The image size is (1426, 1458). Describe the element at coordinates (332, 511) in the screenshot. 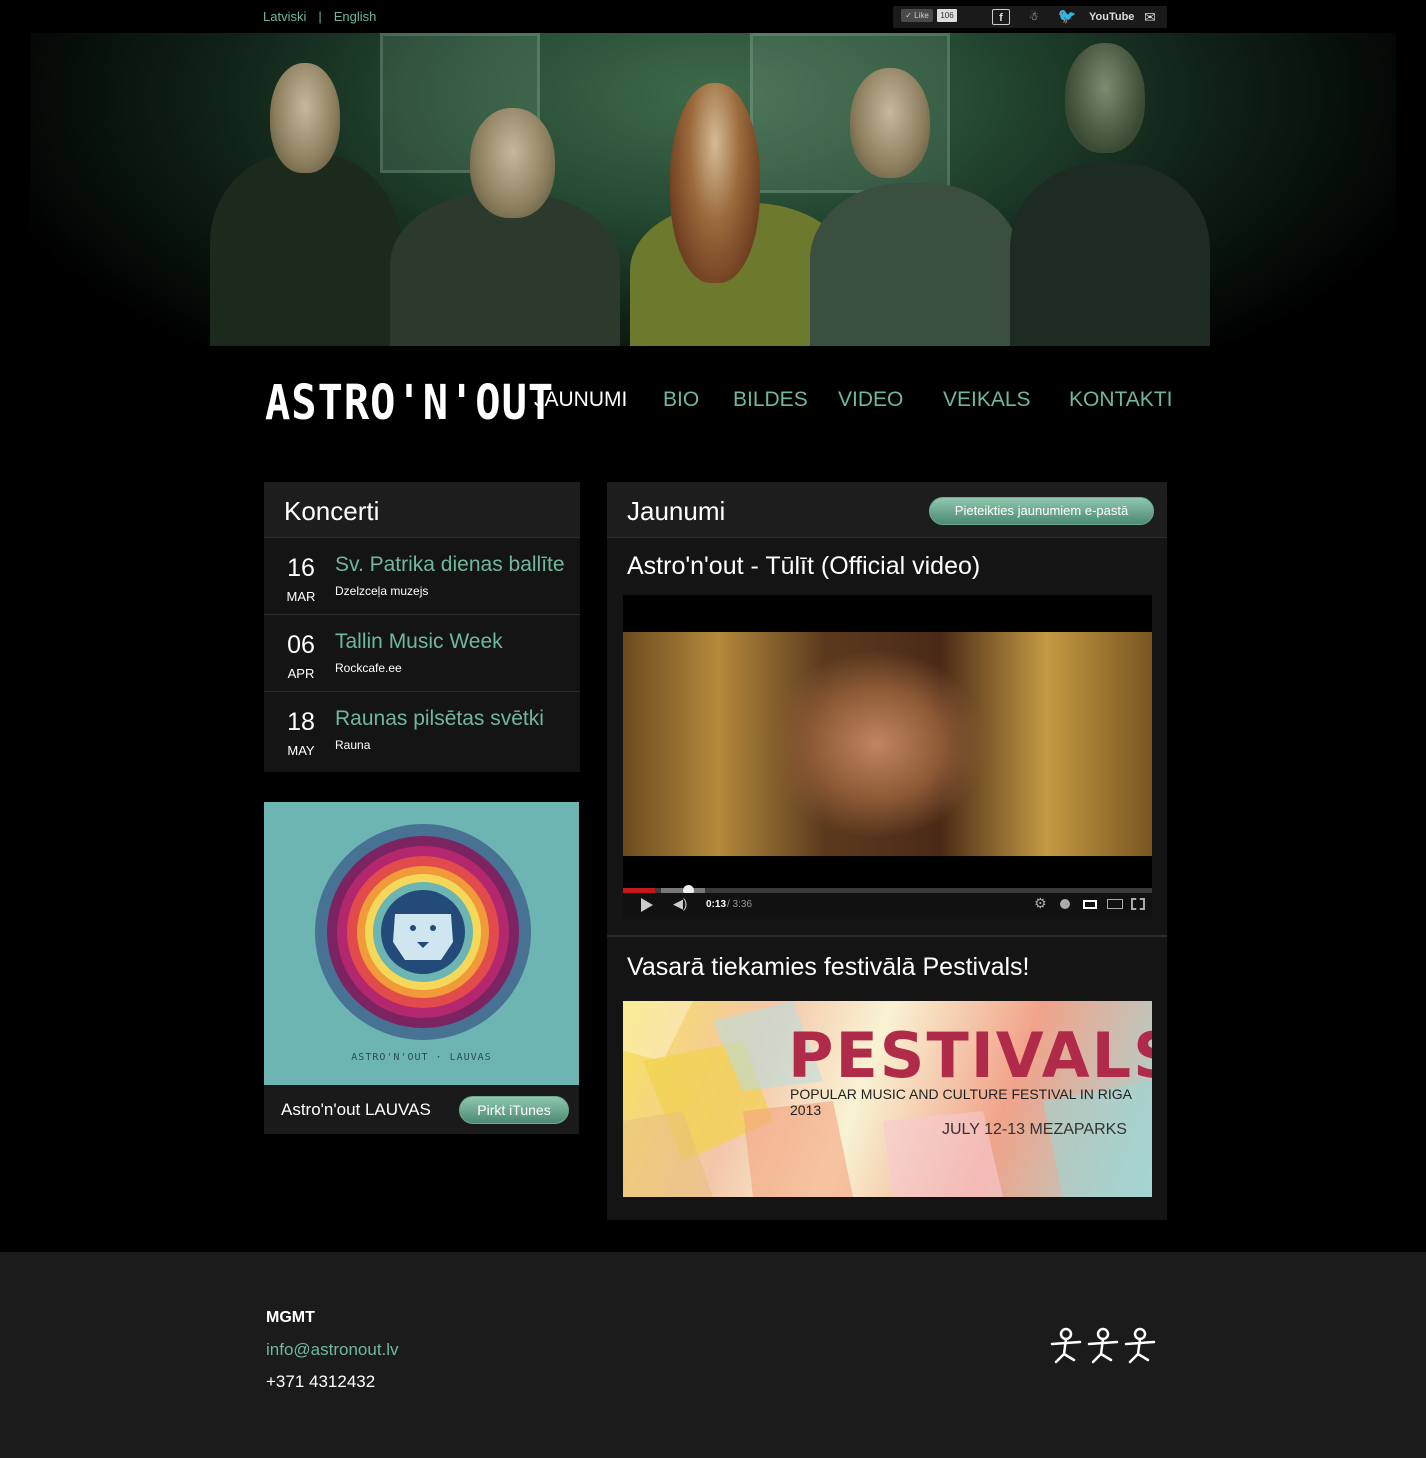

I see `concerts-title: Koncerti` at that location.